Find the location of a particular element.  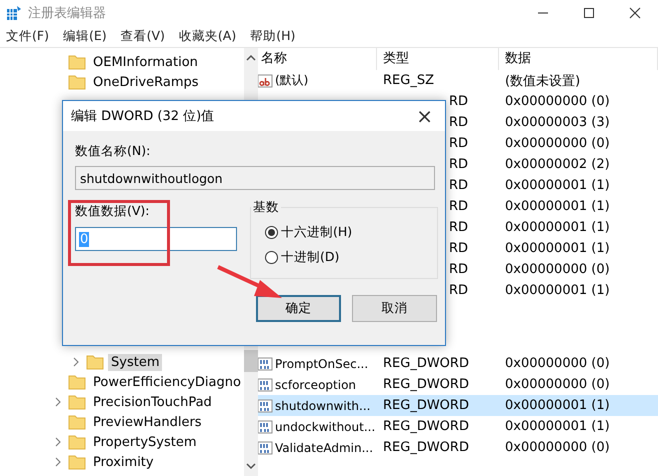

dialog-button: 确定 is located at coordinates (298, 308).